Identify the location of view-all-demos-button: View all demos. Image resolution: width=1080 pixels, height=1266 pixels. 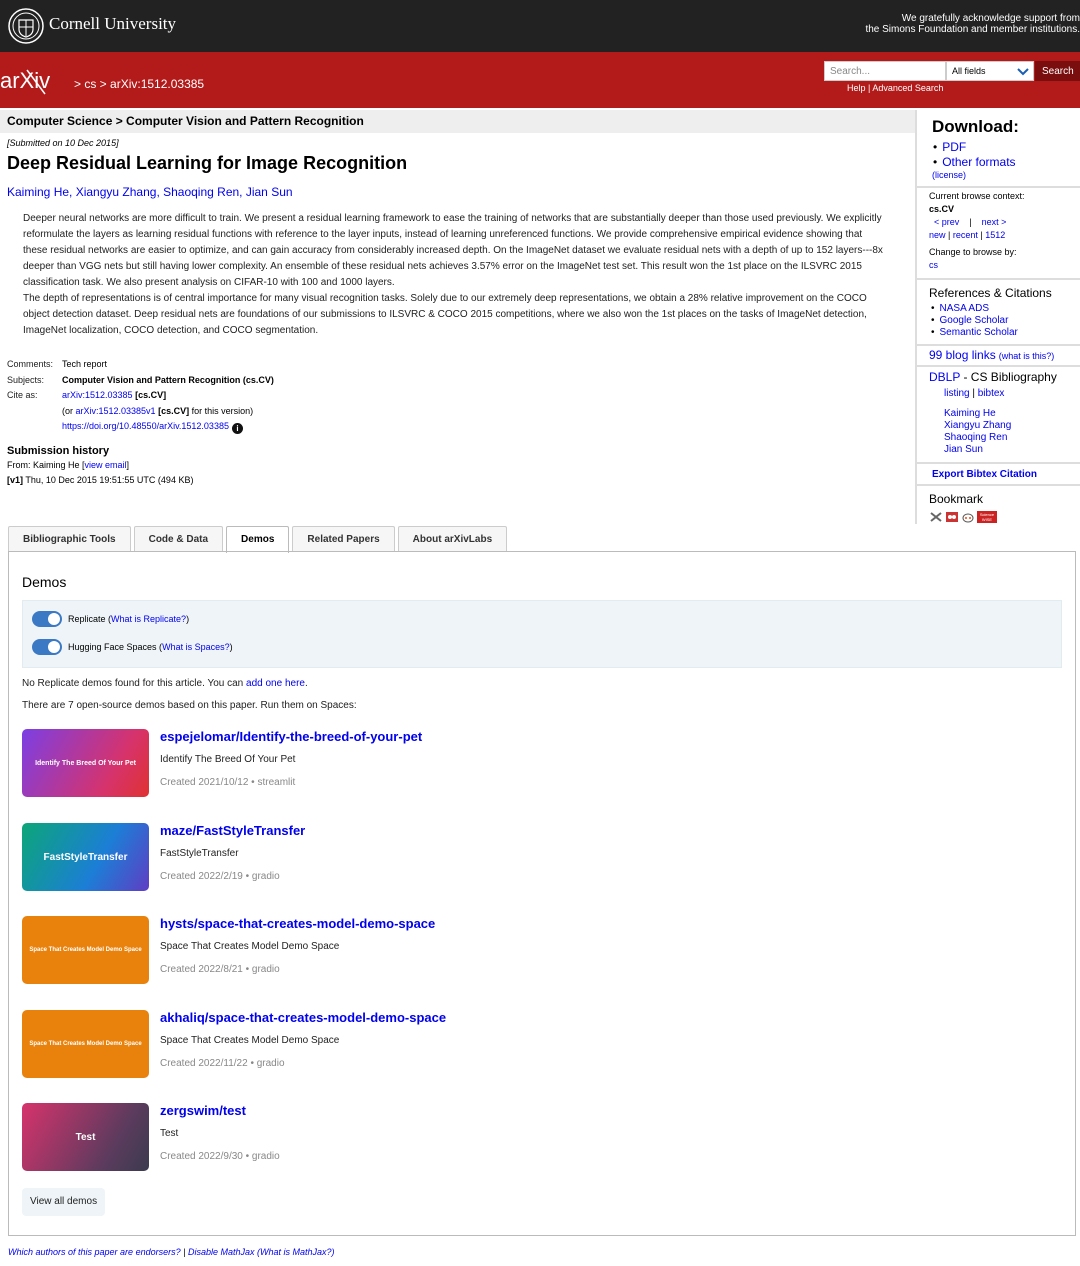
(64, 1202).